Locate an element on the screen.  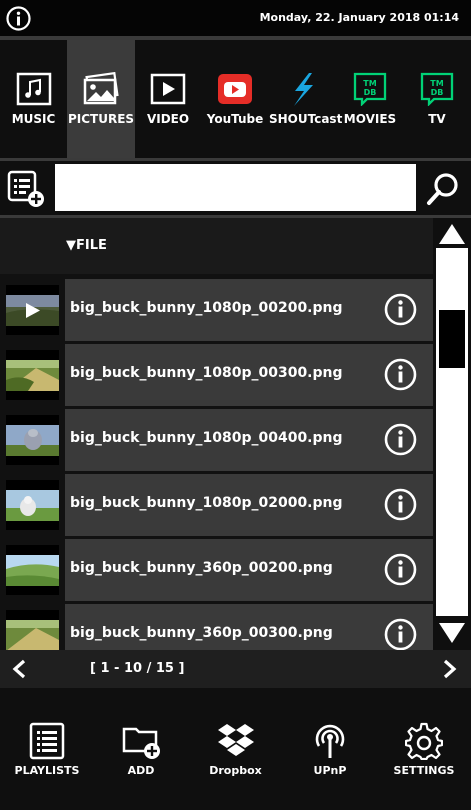
nav-dropbox: Dropbox is located at coordinates (235, 749).